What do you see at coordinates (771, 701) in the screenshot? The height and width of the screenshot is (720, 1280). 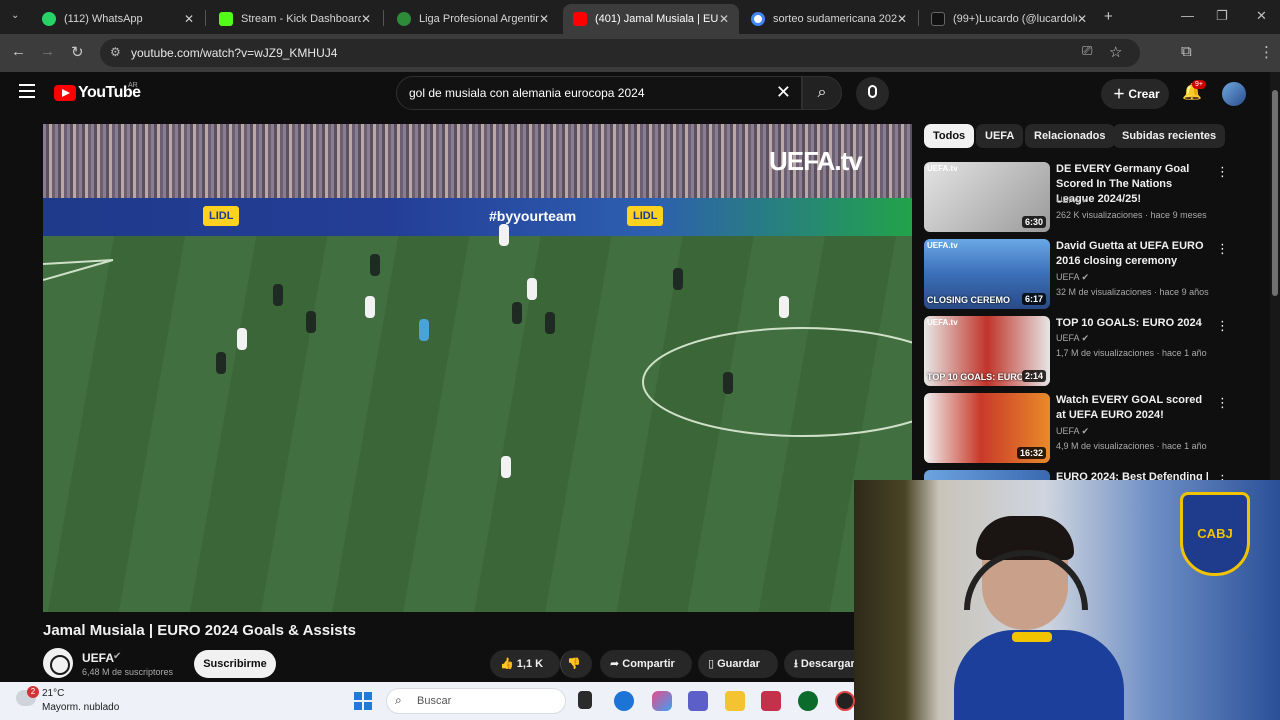 I see `store-icon` at bounding box center [771, 701].